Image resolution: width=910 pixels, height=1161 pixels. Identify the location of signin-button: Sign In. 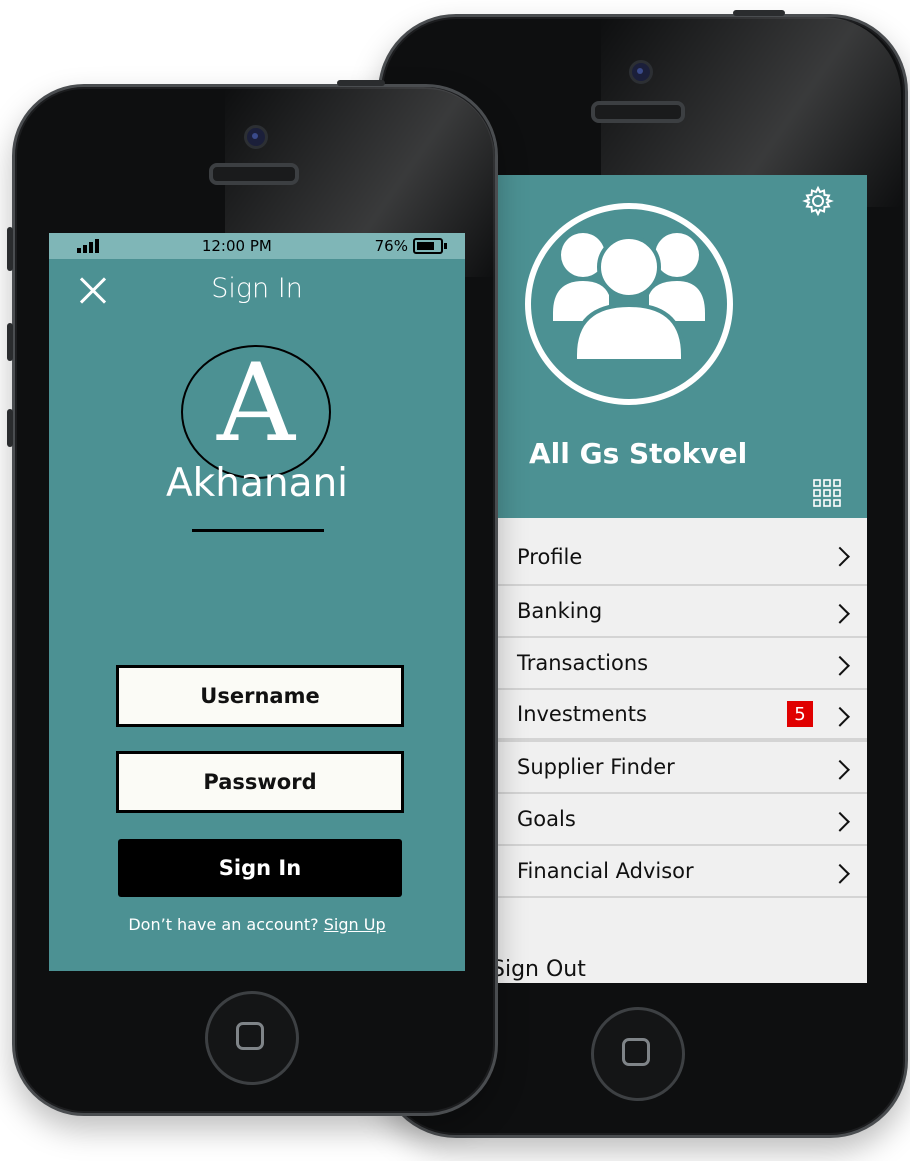
(260, 868).